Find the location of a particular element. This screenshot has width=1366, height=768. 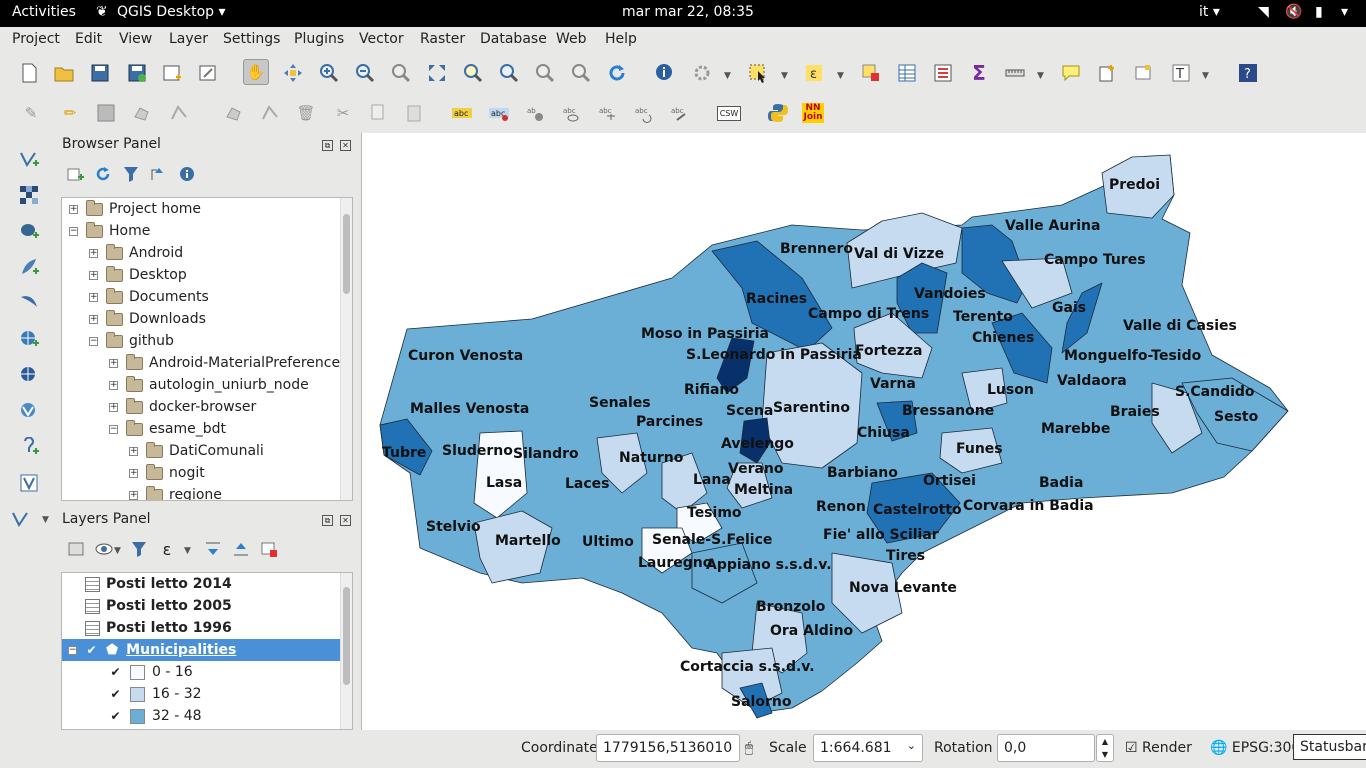

layers-scrollbar is located at coordinates (346, 651).